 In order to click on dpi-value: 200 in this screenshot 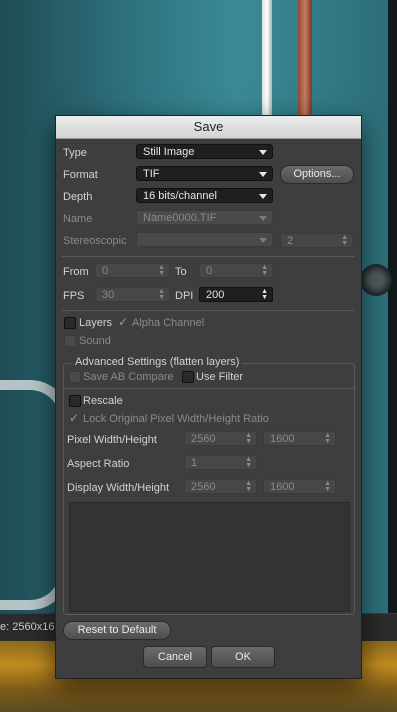, I will do `click(215, 295)`.